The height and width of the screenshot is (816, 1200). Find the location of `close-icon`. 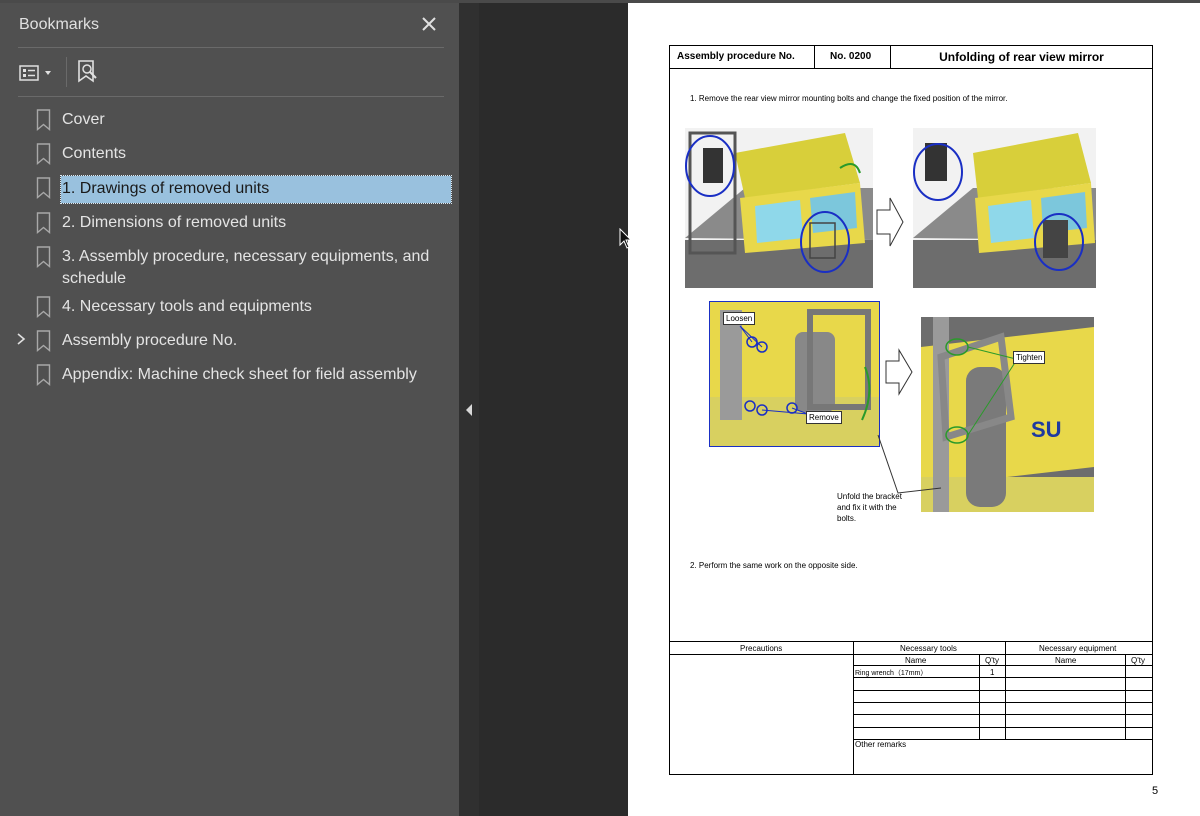

close-icon is located at coordinates (429, 24).